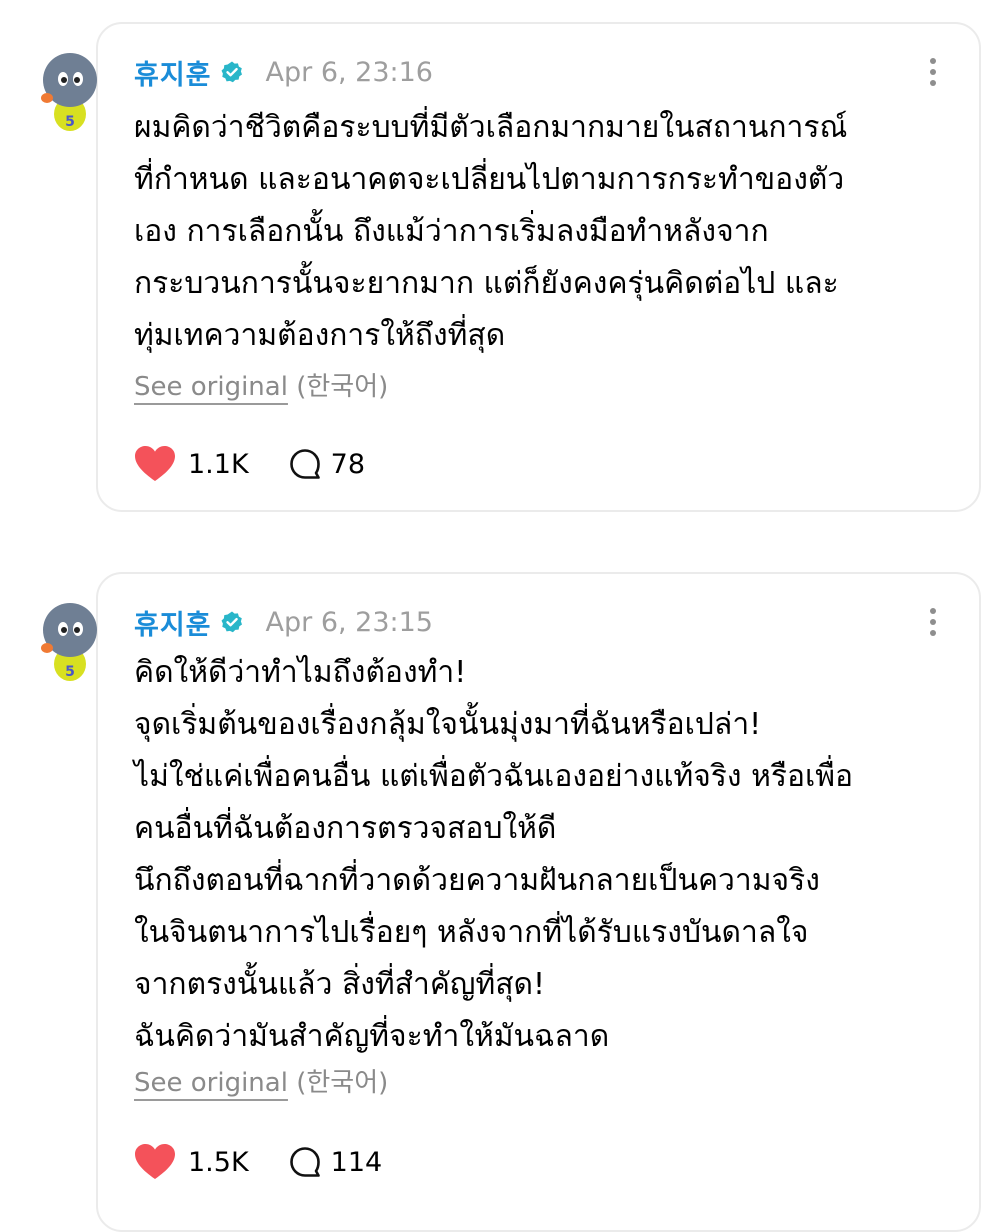 This screenshot has height=1232, width=1007. Describe the element at coordinates (218, 1162) in the screenshot. I see `like-count: 1.5K` at that location.